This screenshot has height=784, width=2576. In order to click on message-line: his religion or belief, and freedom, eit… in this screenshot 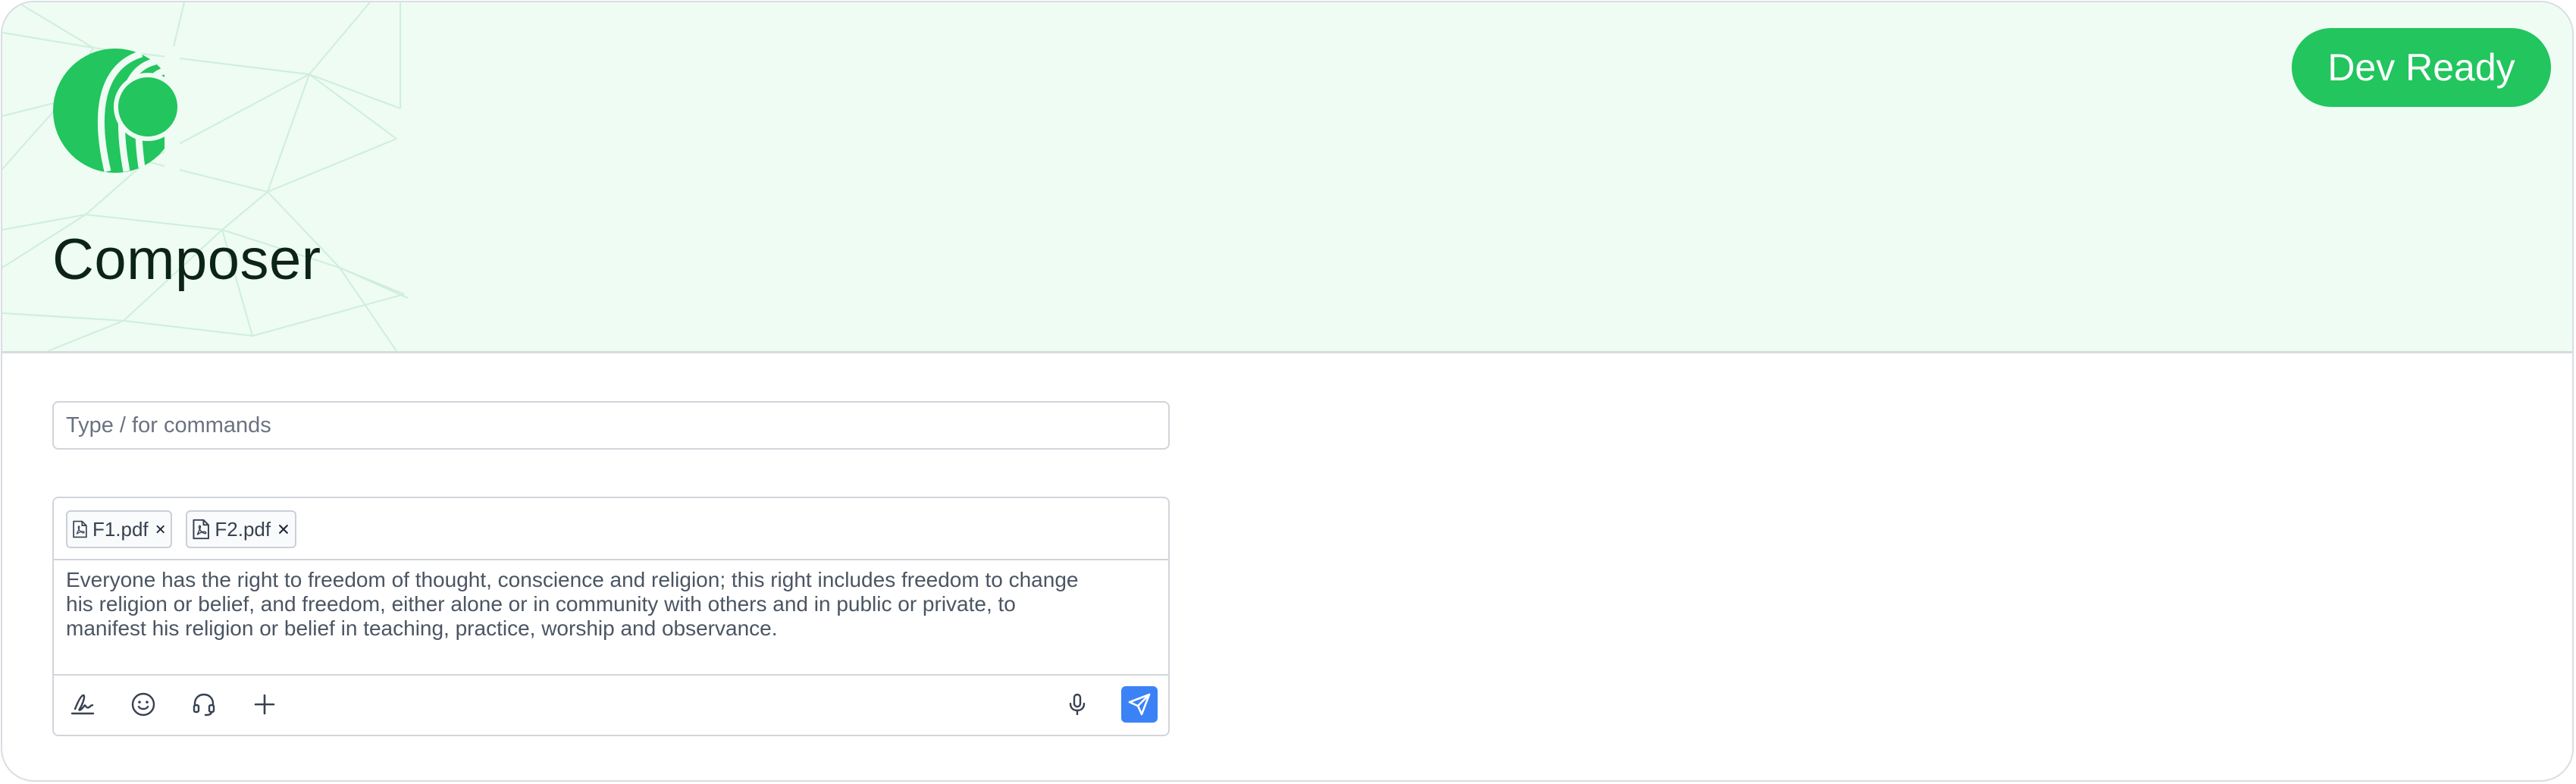, I will do `click(541, 604)`.